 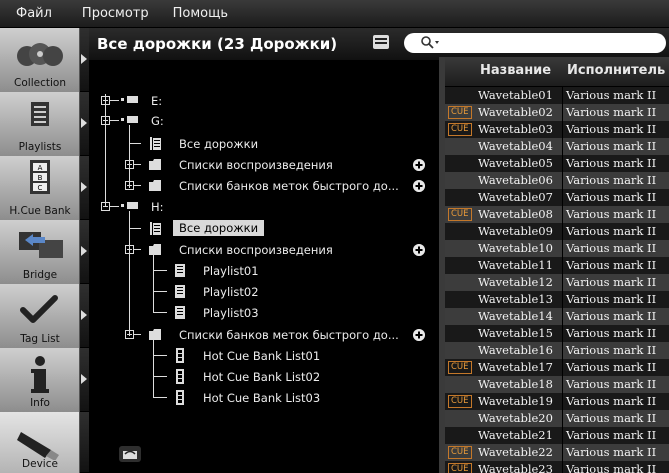 I want to click on sync-device-icon, so click(x=130, y=454).